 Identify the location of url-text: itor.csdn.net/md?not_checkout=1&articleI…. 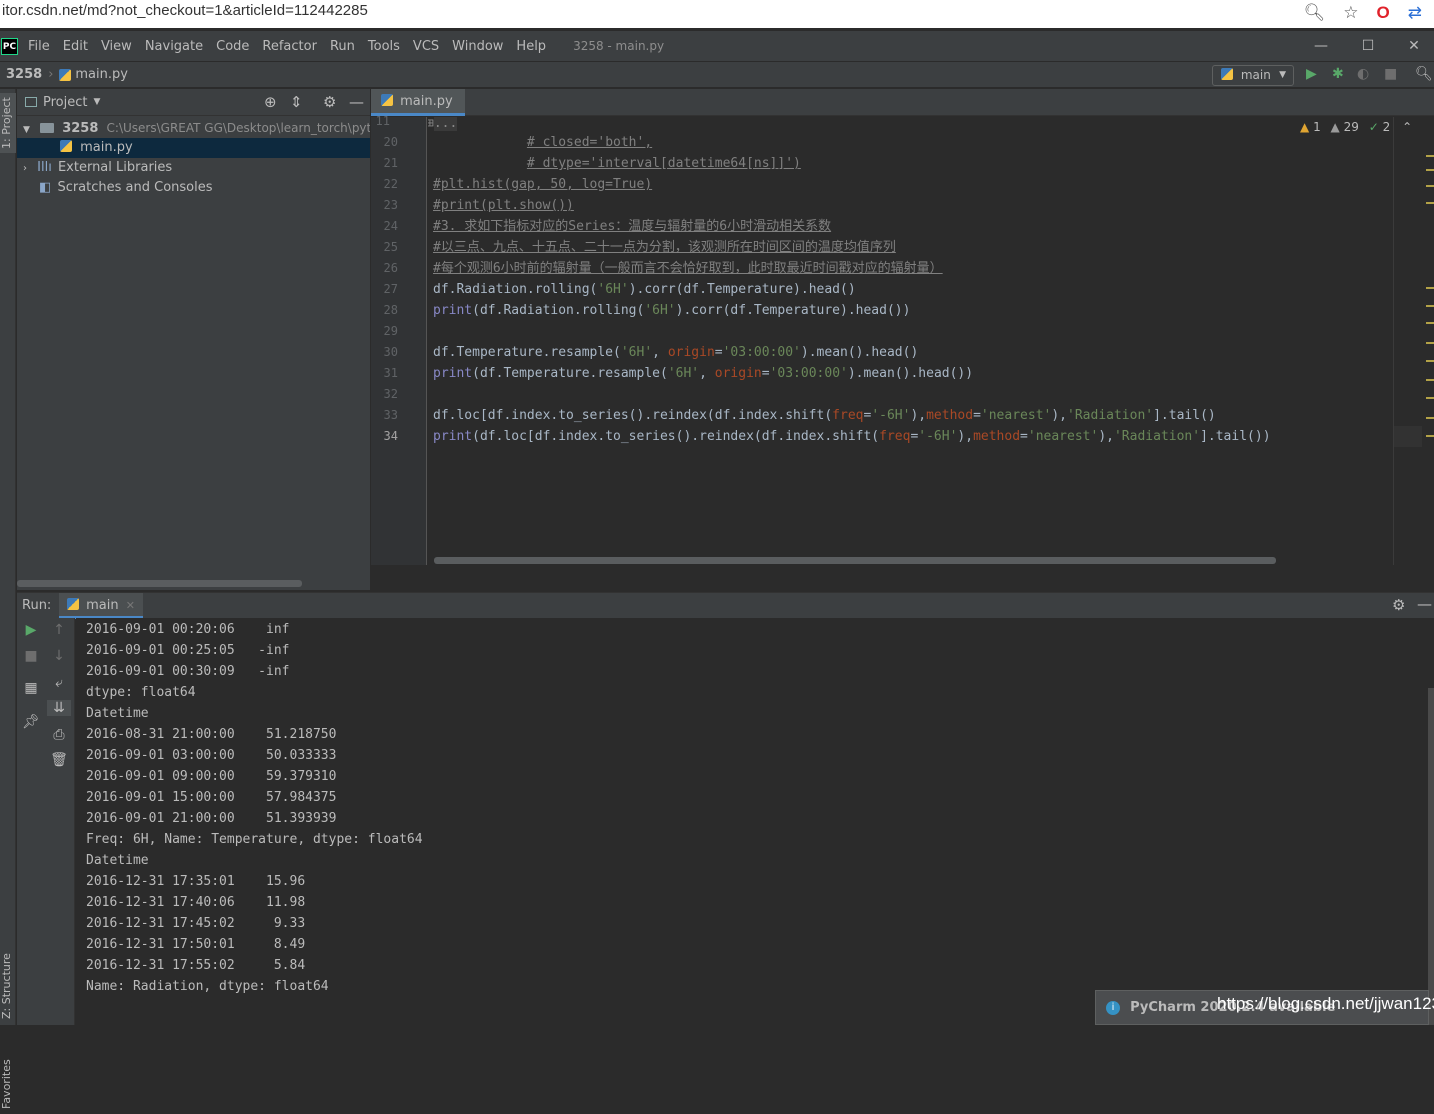
(185, 10).